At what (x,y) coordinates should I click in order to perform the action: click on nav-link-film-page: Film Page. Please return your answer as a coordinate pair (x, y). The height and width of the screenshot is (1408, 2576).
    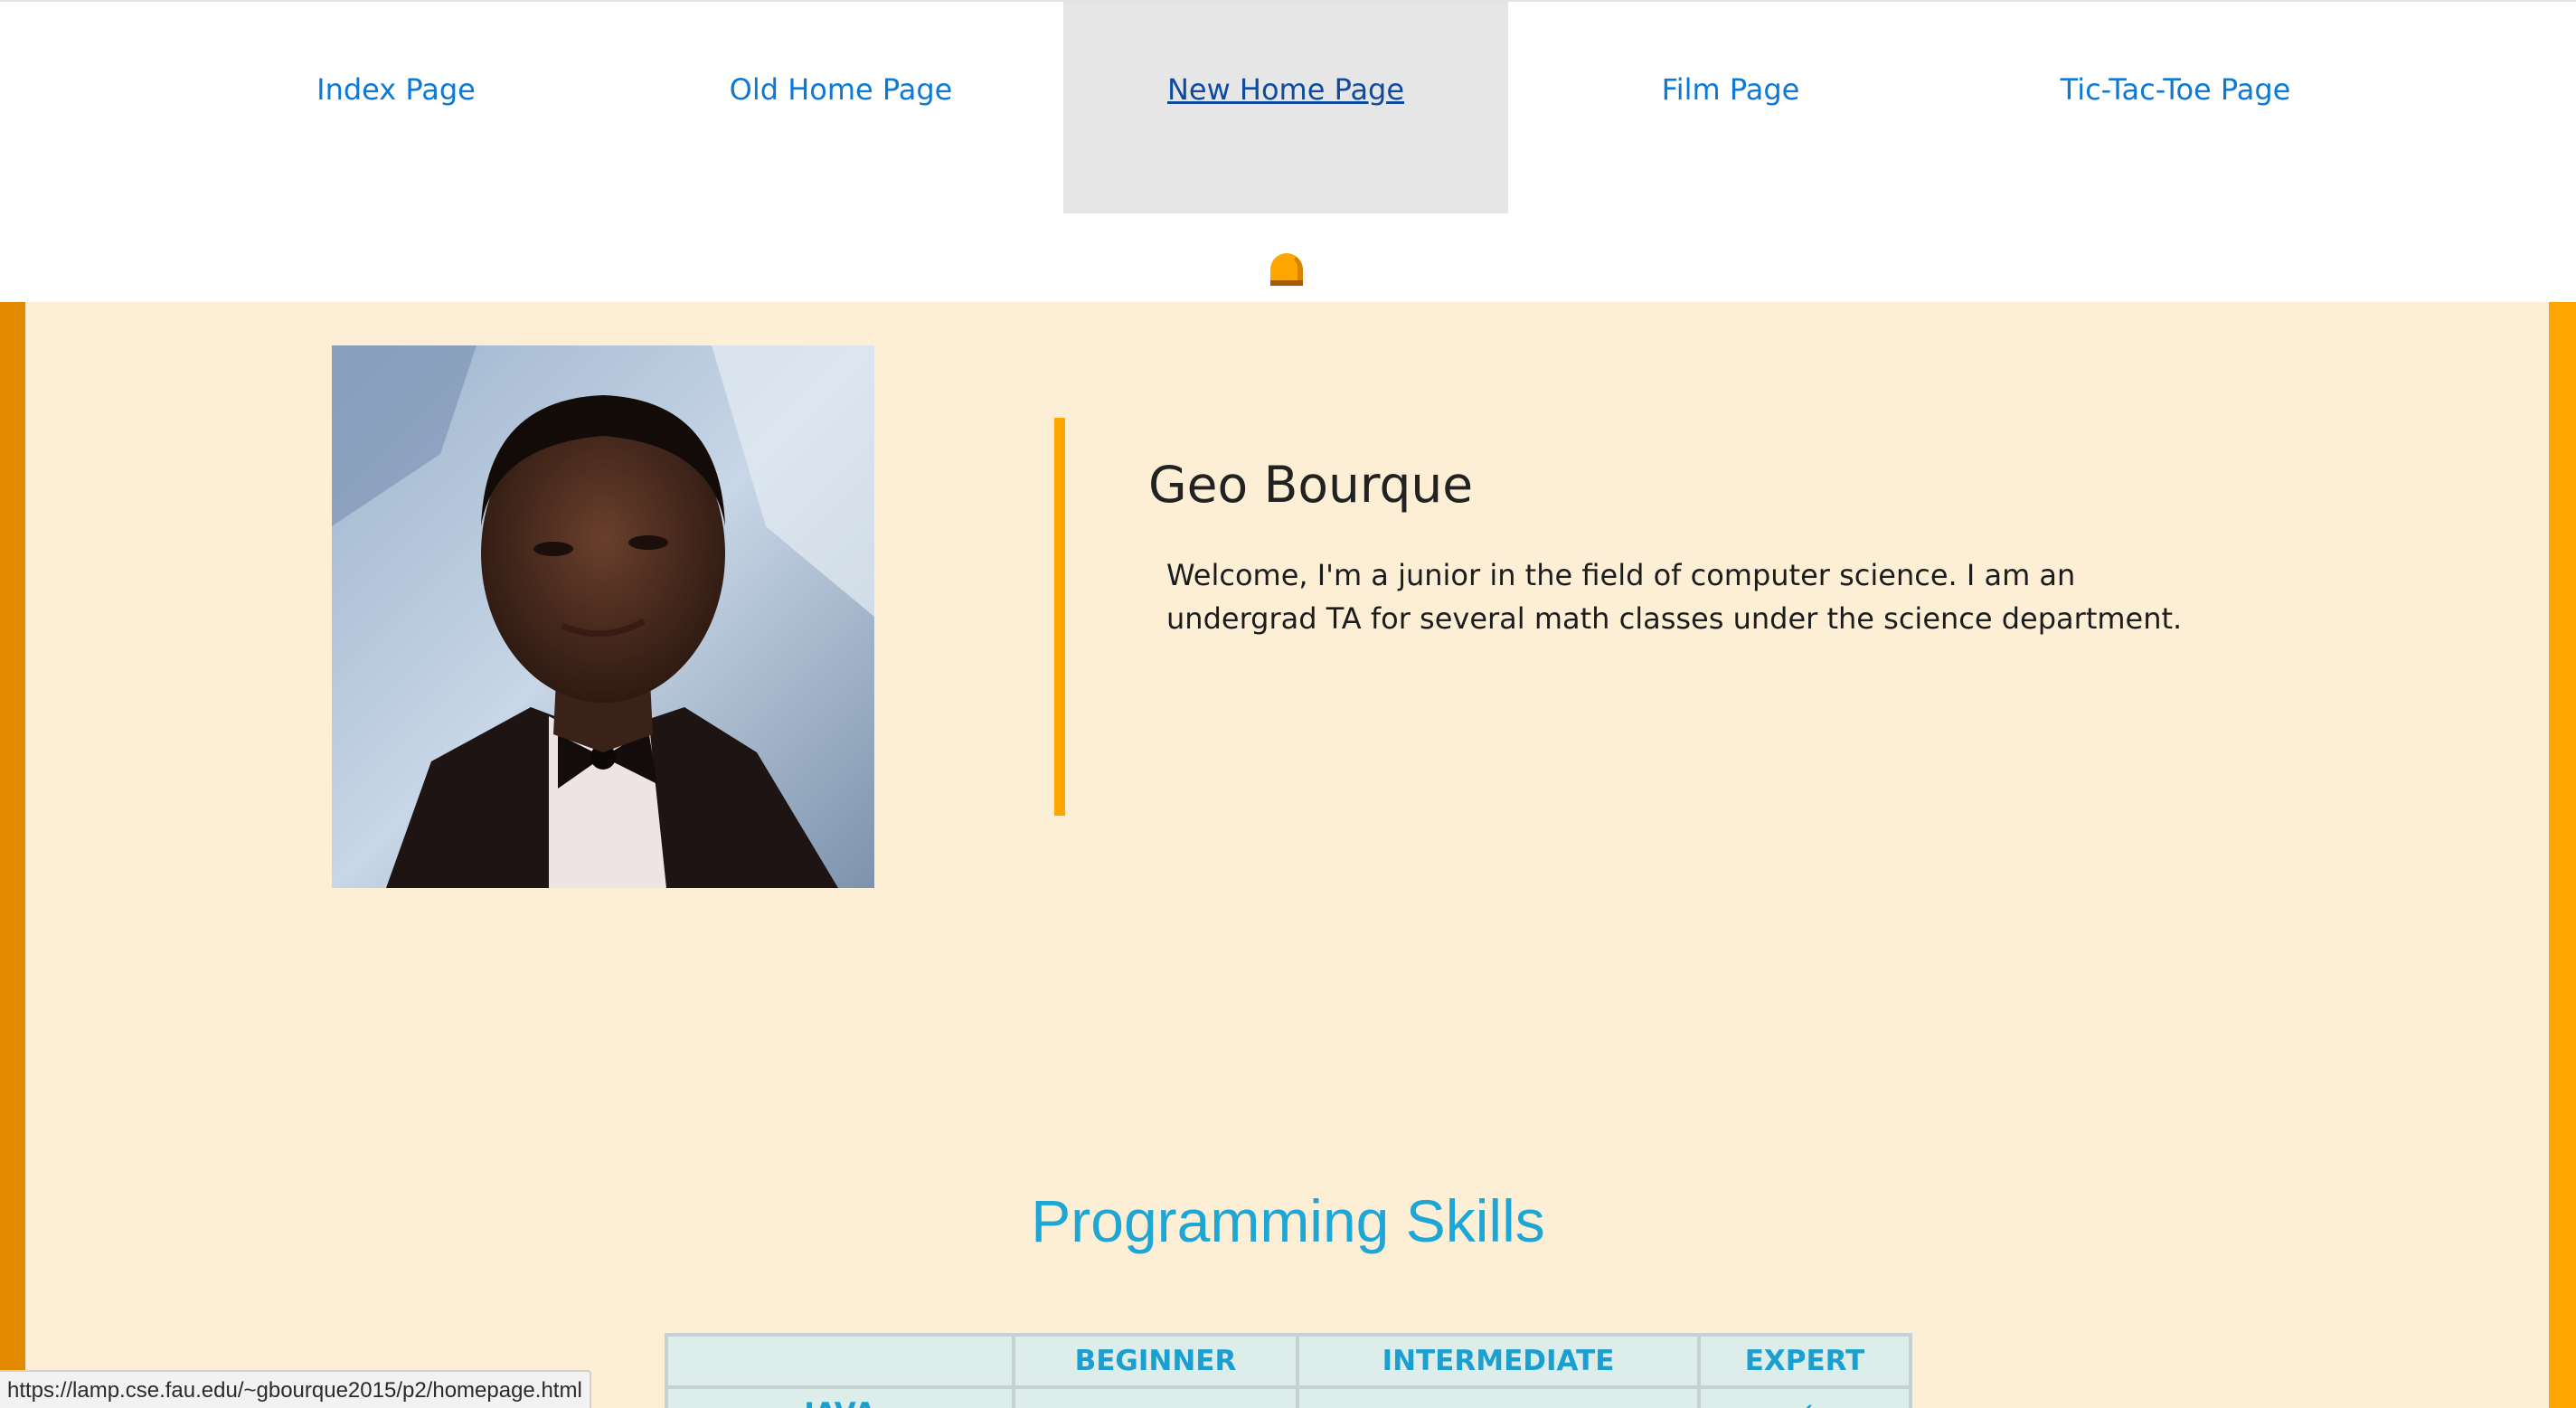
    Looking at the image, I should click on (1730, 107).